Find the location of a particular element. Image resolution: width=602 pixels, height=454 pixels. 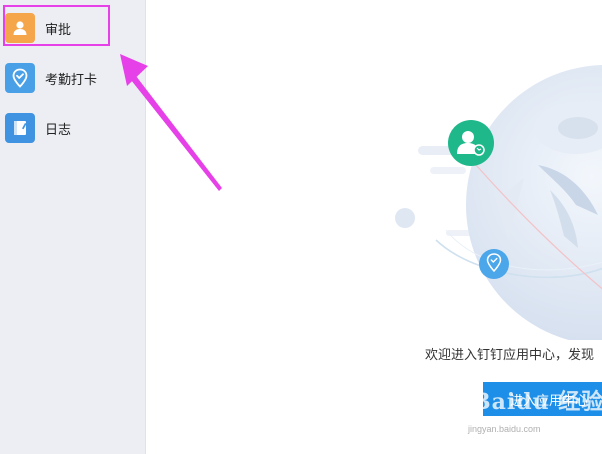

sidebar-item-log: 日志 is located at coordinates (72, 128).